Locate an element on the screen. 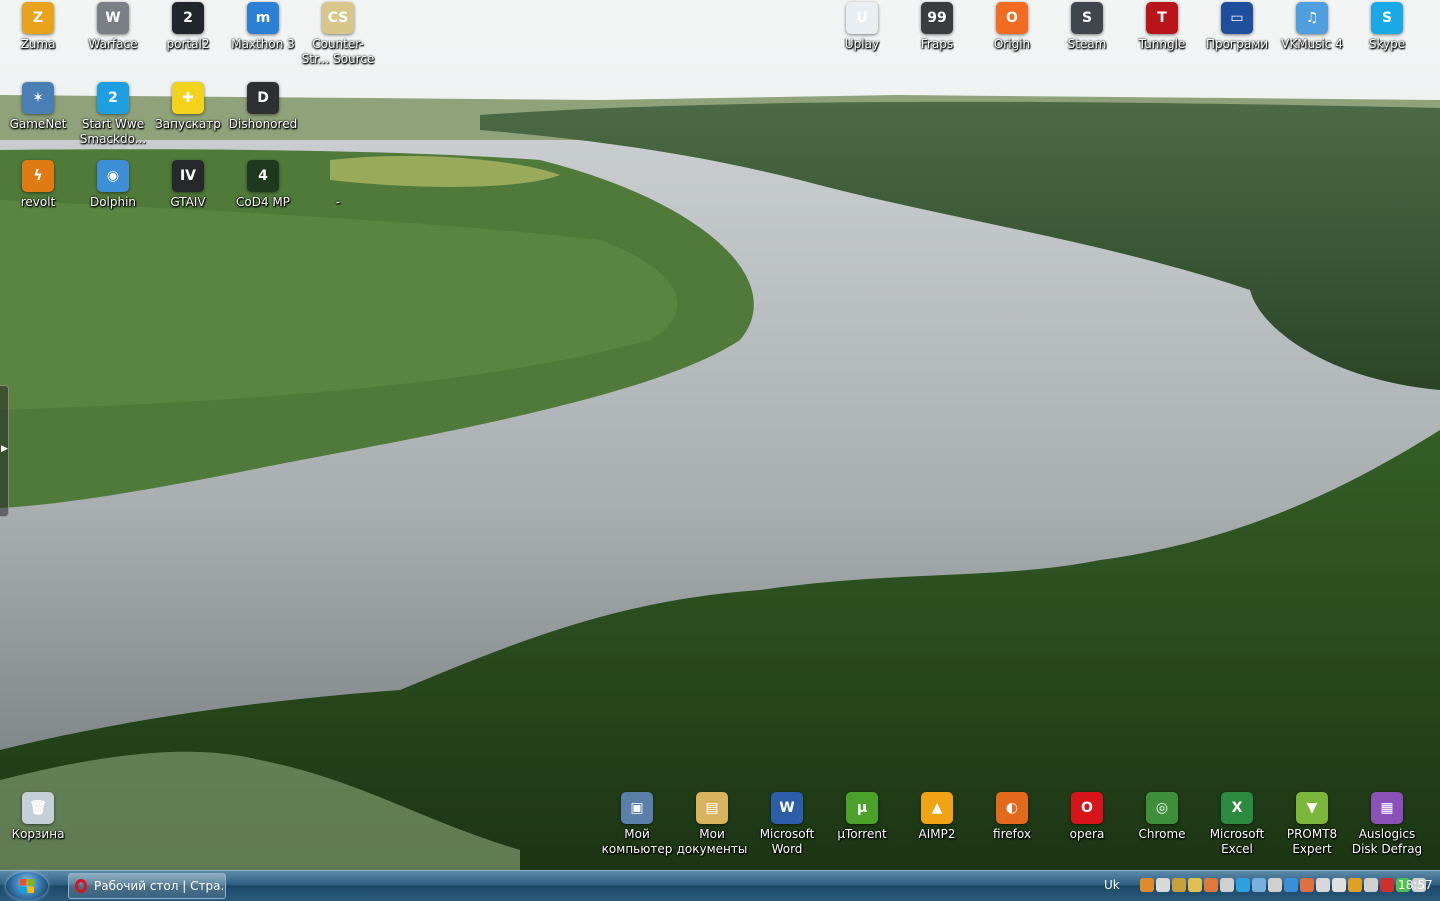 This screenshot has width=1440, height=901. windows-start-icon is located at coordinates (27, 886).